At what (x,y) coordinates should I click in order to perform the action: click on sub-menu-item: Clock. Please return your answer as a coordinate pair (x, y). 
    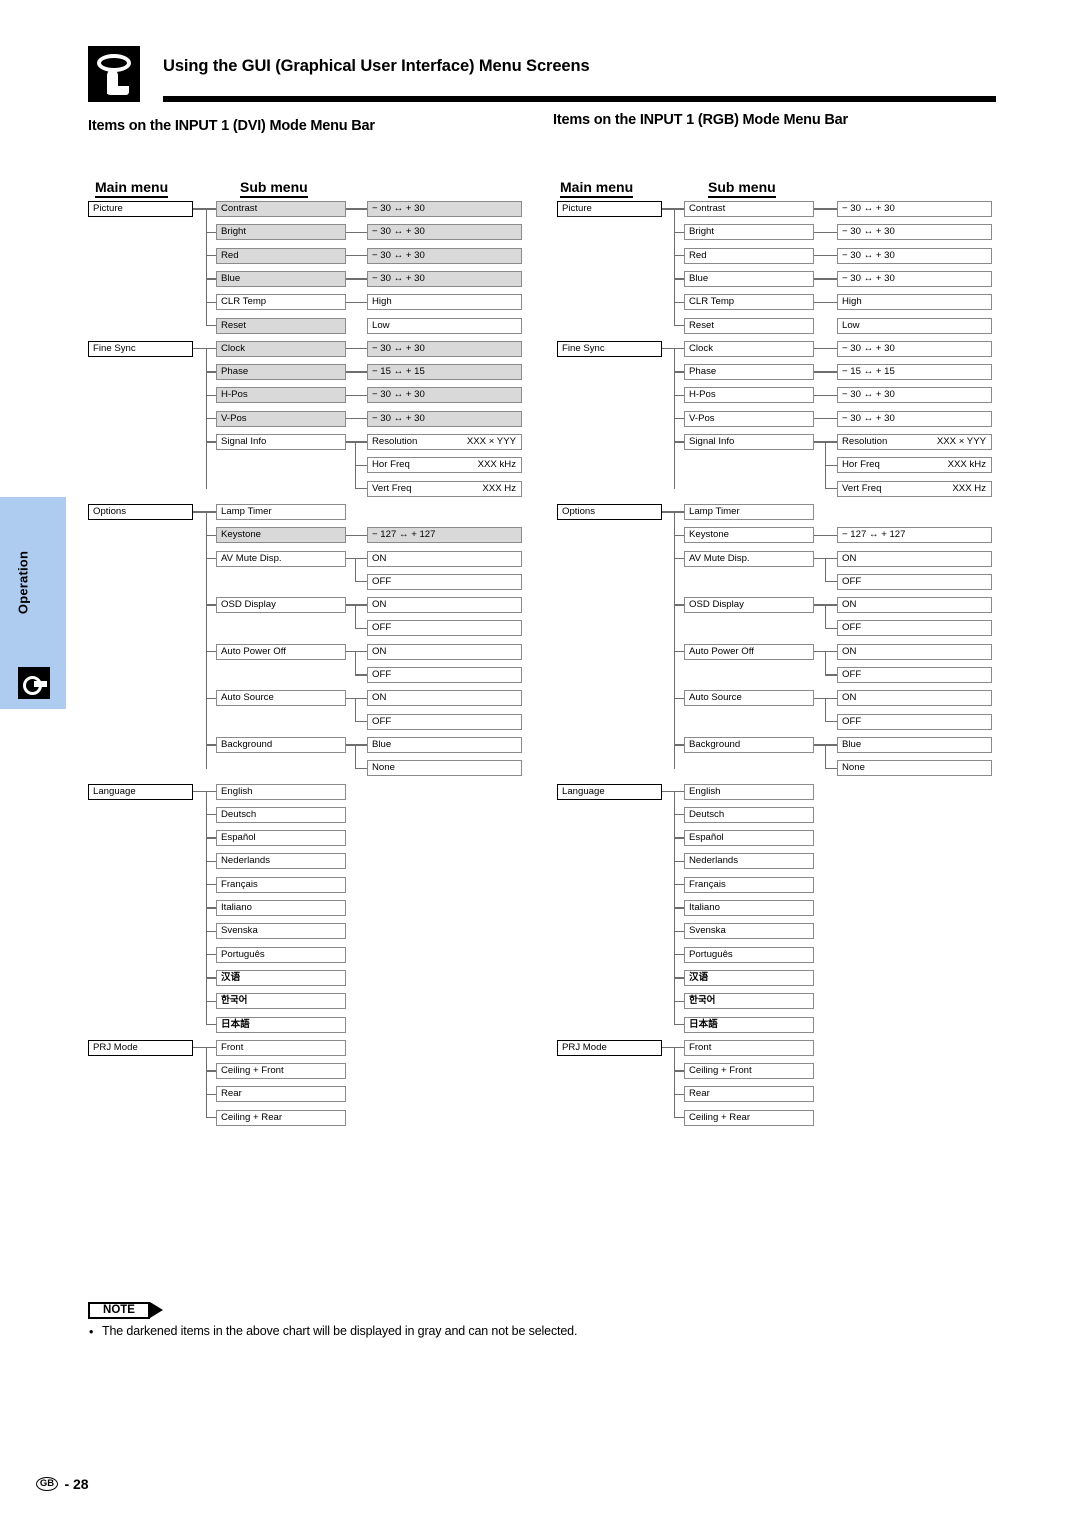
    Looking at the image, I should click on (749, 348).